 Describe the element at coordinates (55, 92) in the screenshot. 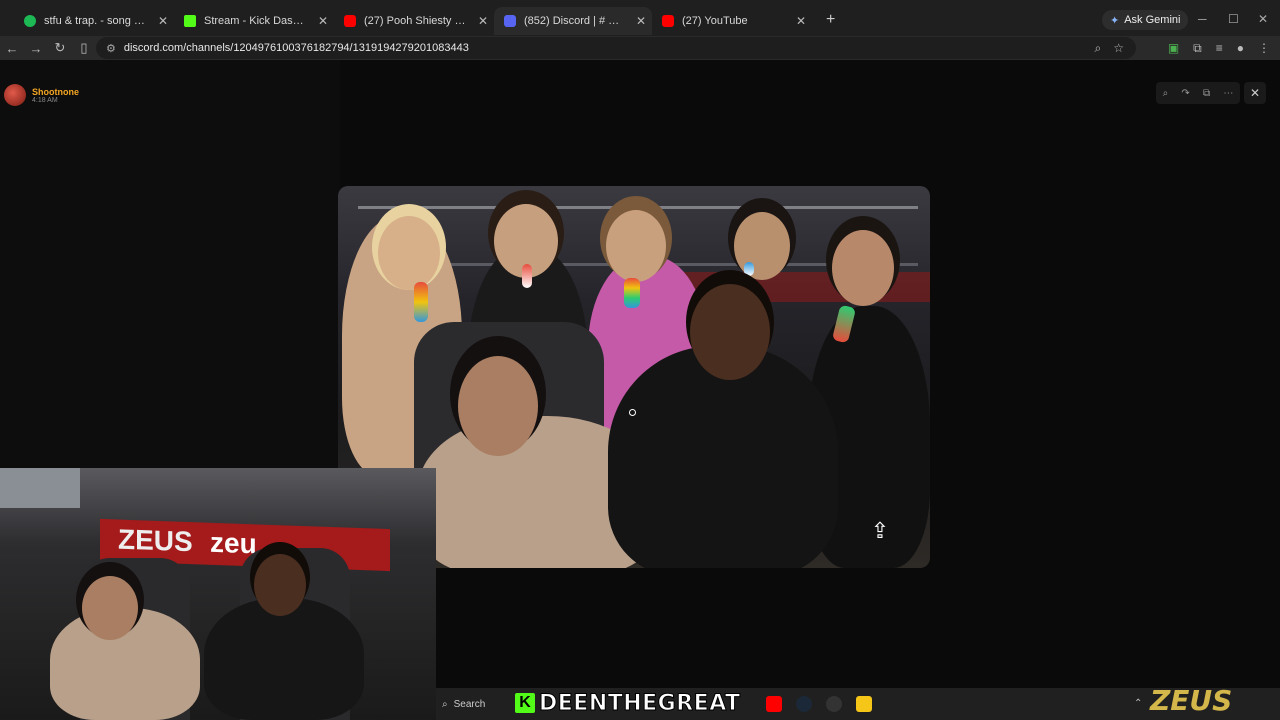

I see `author-name: Shootnone` at that location.